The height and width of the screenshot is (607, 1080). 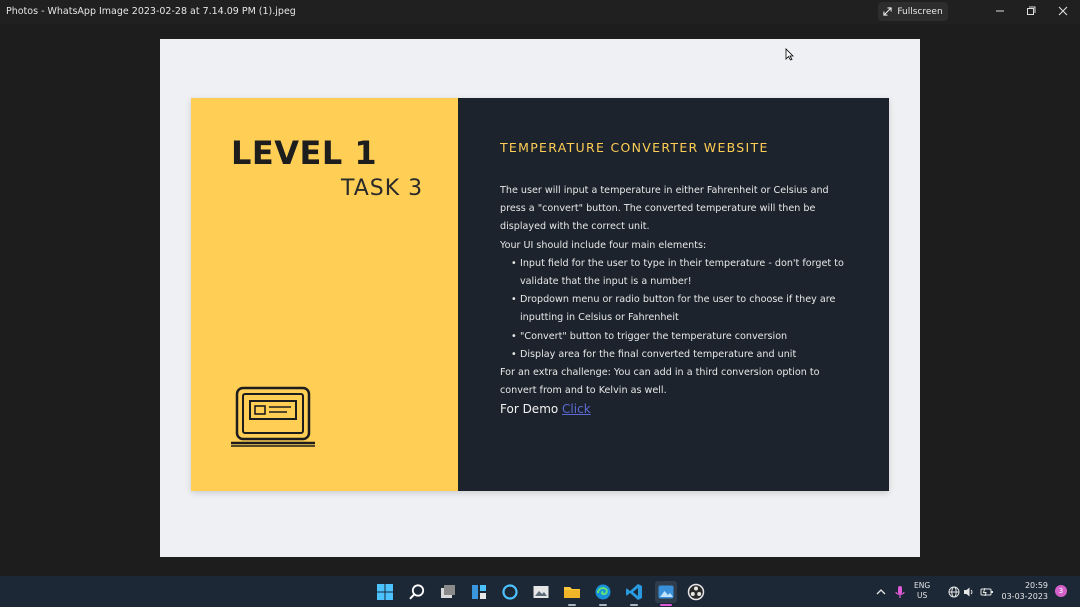 I want to click on folder-icon, so click(x=572, y=592).